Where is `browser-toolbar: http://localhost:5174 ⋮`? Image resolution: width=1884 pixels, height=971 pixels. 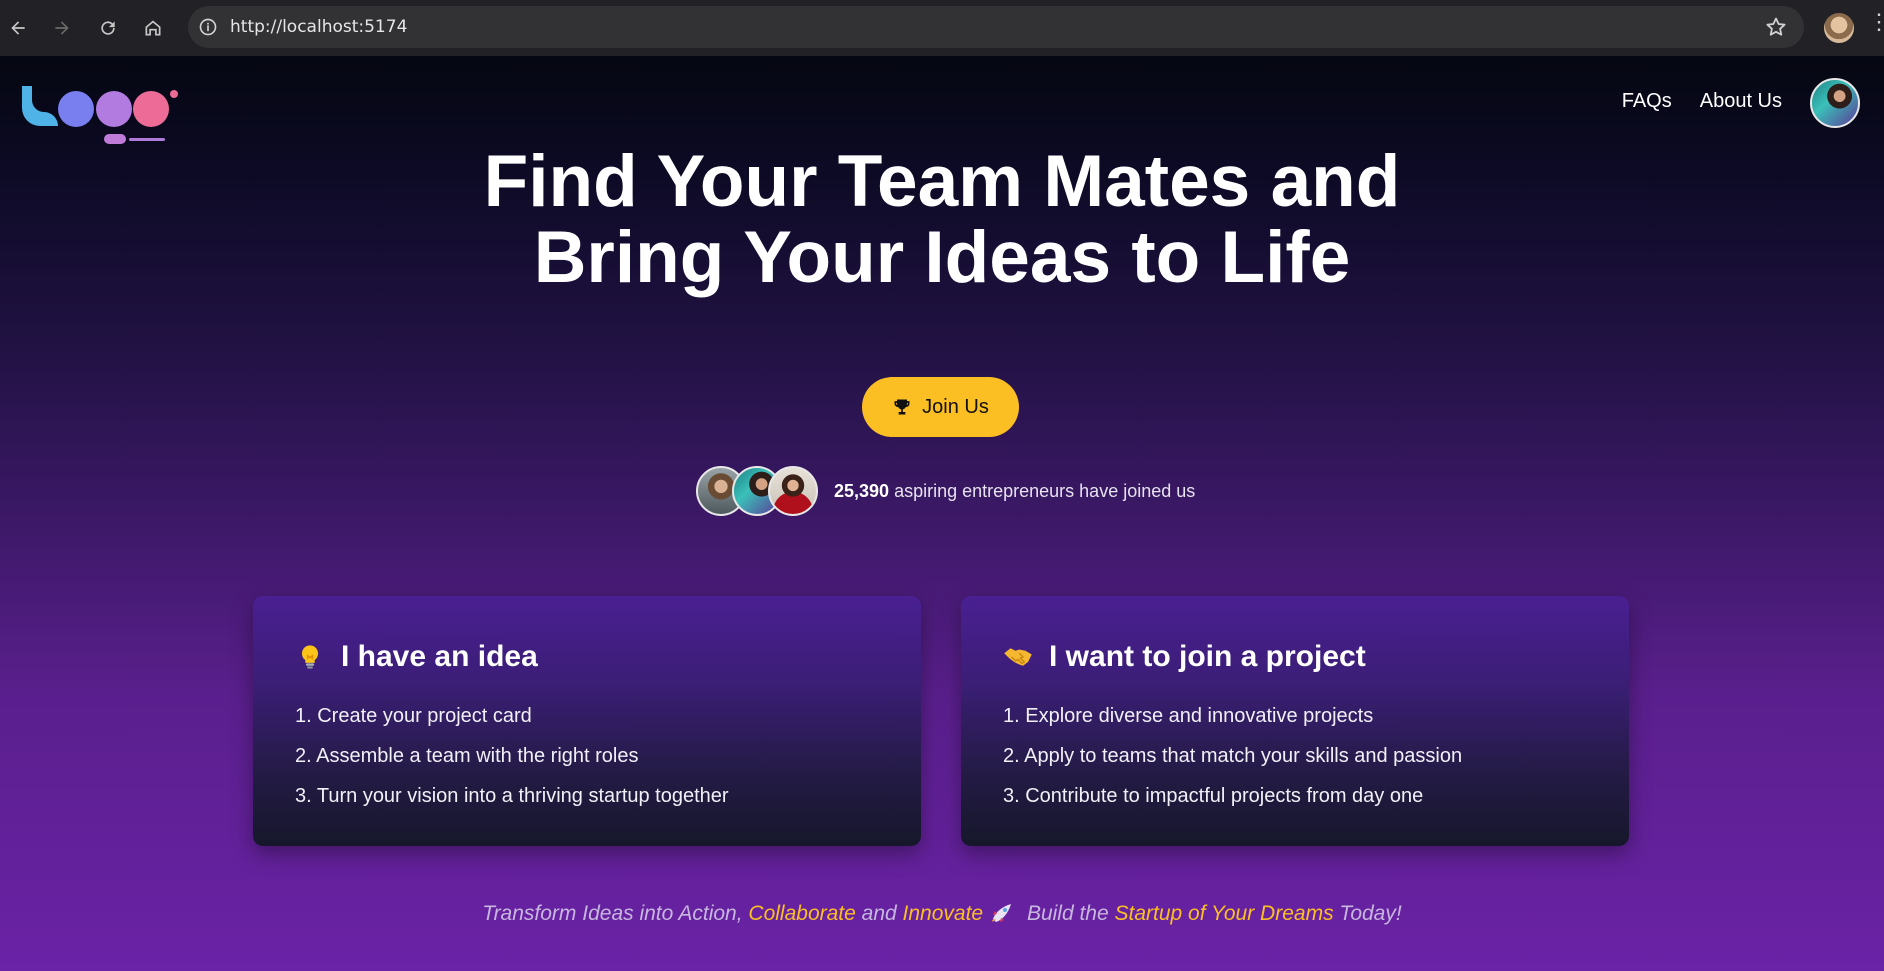 browser-toolbar: http://localhost:5174 ⋮ is located at coordinates (942, 28).